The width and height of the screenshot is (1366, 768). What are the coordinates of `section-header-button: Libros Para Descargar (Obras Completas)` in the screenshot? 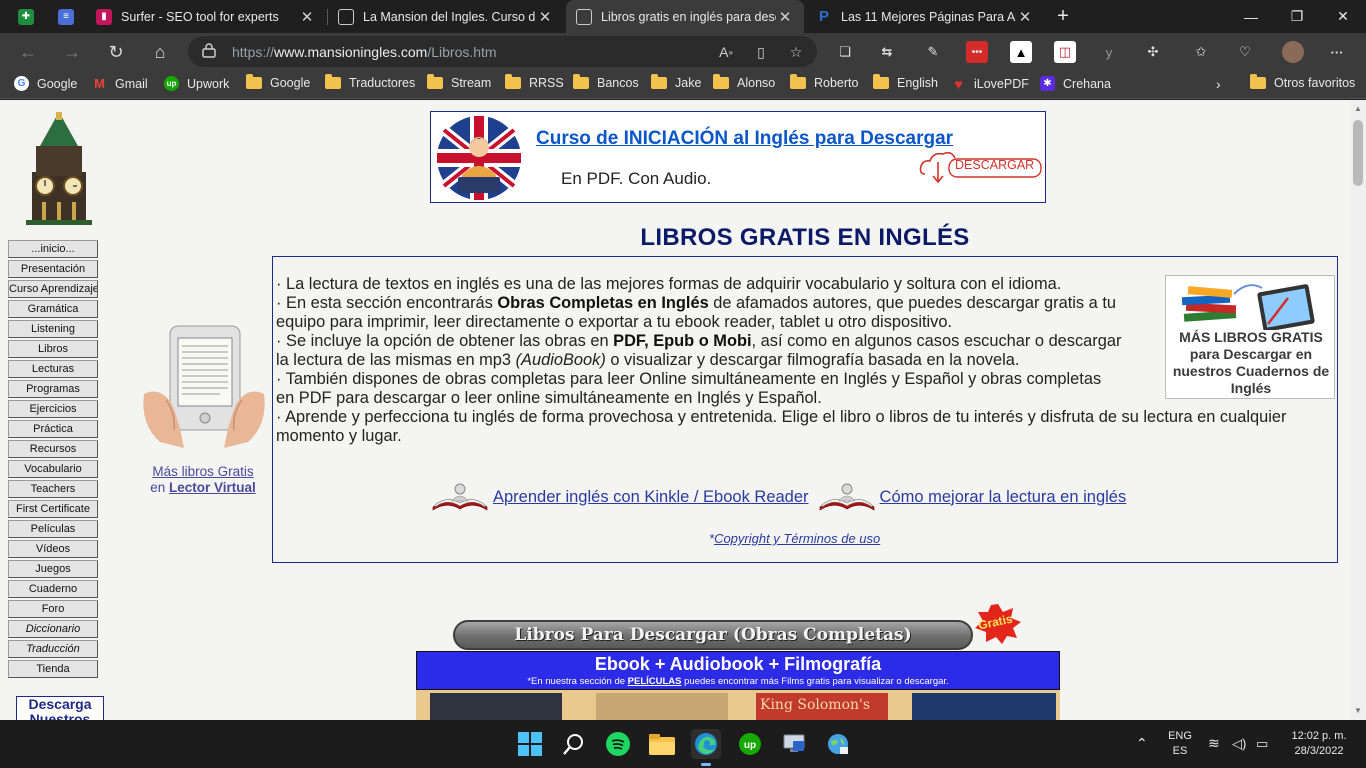 It's located at (713, 635).